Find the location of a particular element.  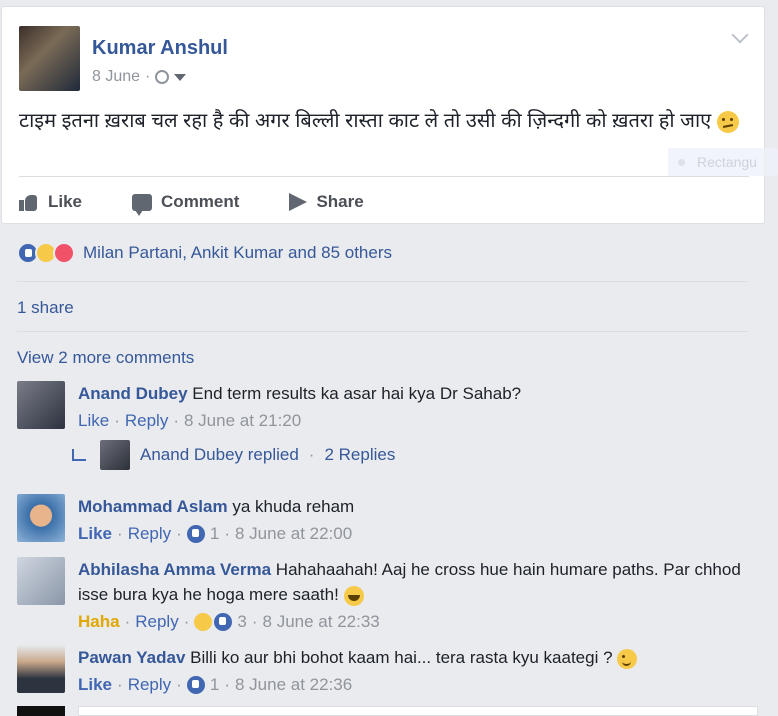

chevron-down-icon is located at coordinates (740, 35).